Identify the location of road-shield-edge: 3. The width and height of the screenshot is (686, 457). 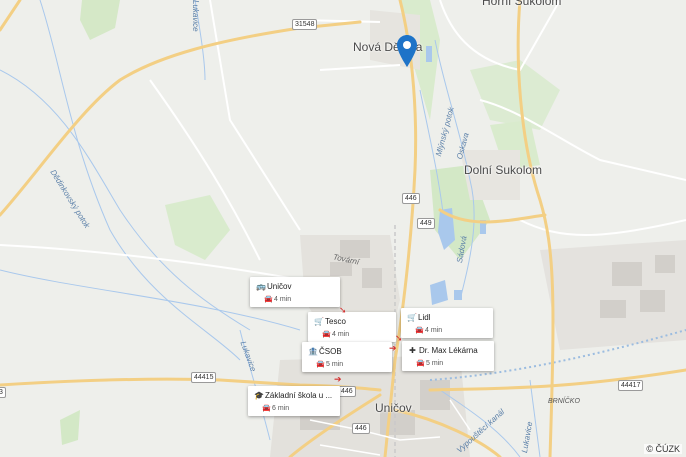
(3, 392).